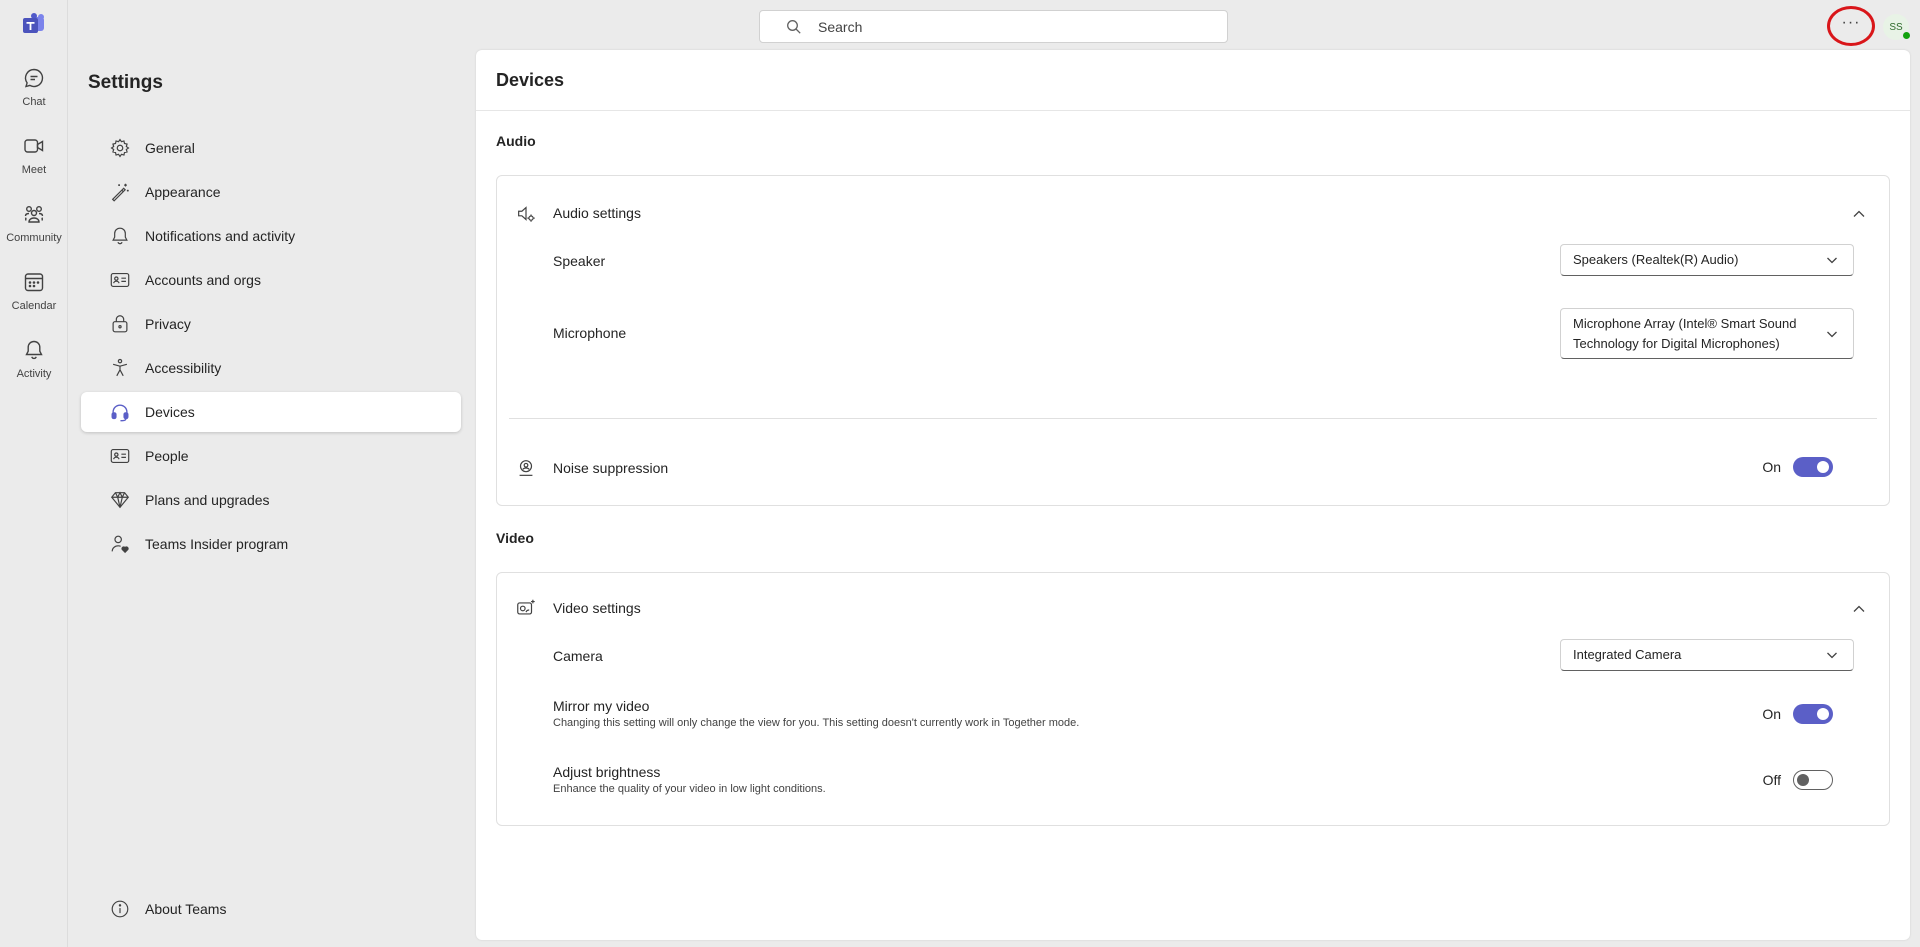 The width and height of the screenshot is (1920, 947). What do you see at coordinates (1771, 780) in the screenshot?
I see `adjust-brightness-state: Off` at bounding box center [1771, 780].